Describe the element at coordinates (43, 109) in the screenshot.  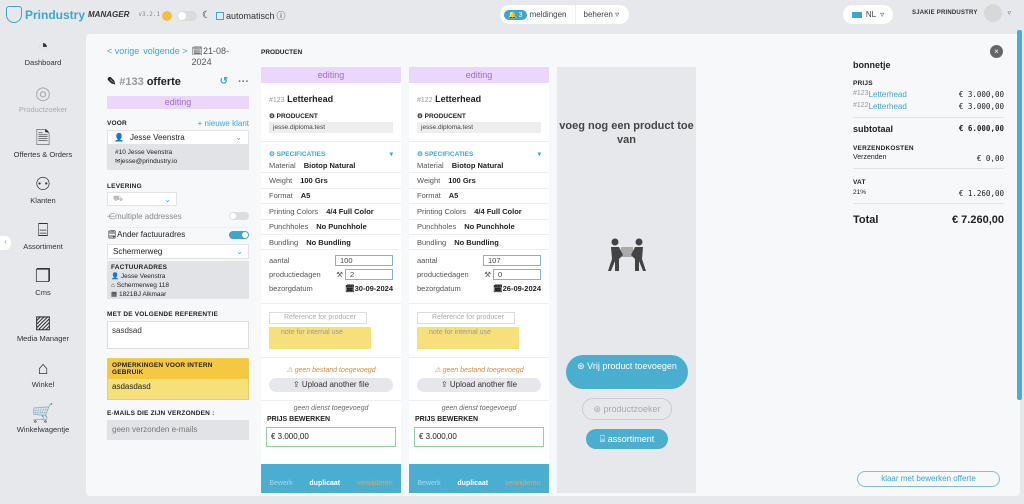
I see `sidebar-label: Productzoeker` at that location.